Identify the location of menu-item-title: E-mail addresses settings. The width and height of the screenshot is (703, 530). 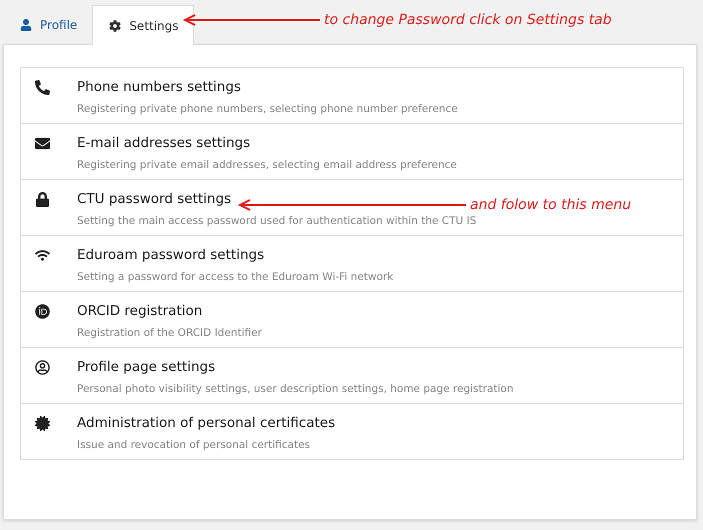
(163, 143).